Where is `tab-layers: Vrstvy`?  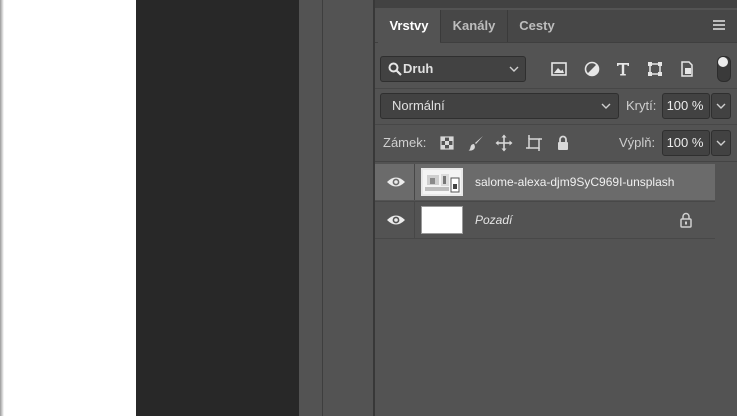 tab-layers: Vrstvy is located at coordinates (409, 26).